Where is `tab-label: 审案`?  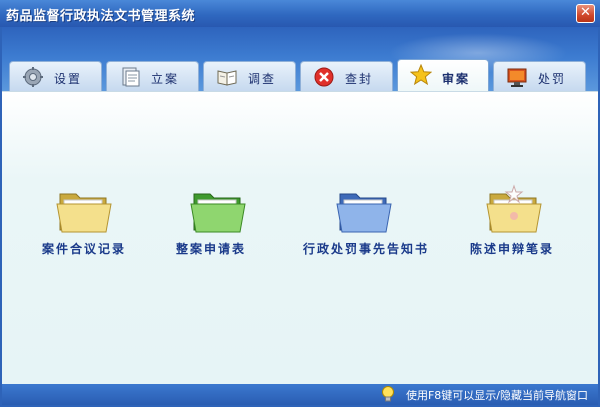
tab-label: 审案 is located at coordinates (456, 79).